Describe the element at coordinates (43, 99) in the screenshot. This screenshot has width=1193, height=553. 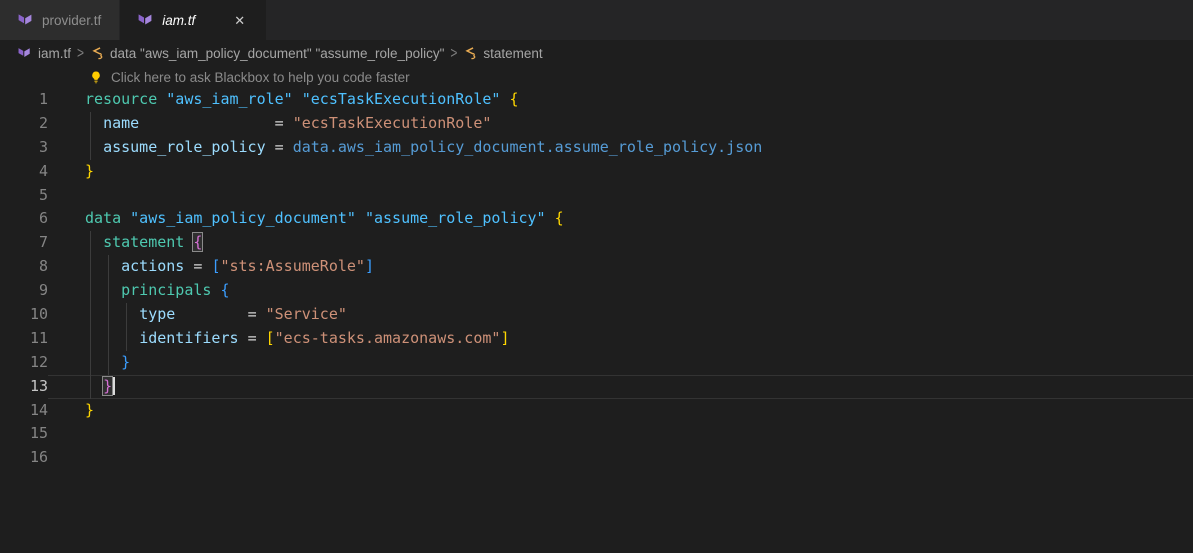
I see `line-number: 1` at that location.